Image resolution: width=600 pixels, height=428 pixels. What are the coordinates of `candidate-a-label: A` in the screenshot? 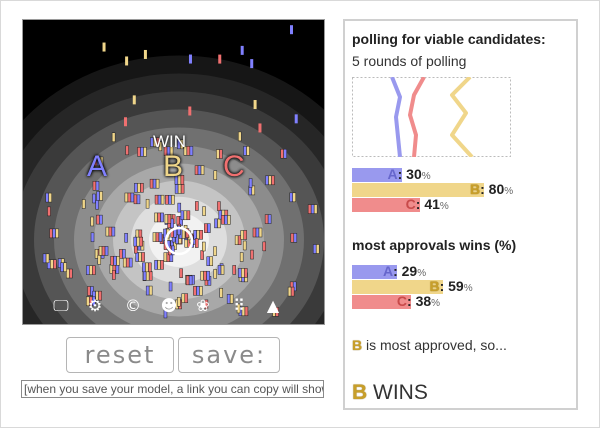 It's located at (97, 167).